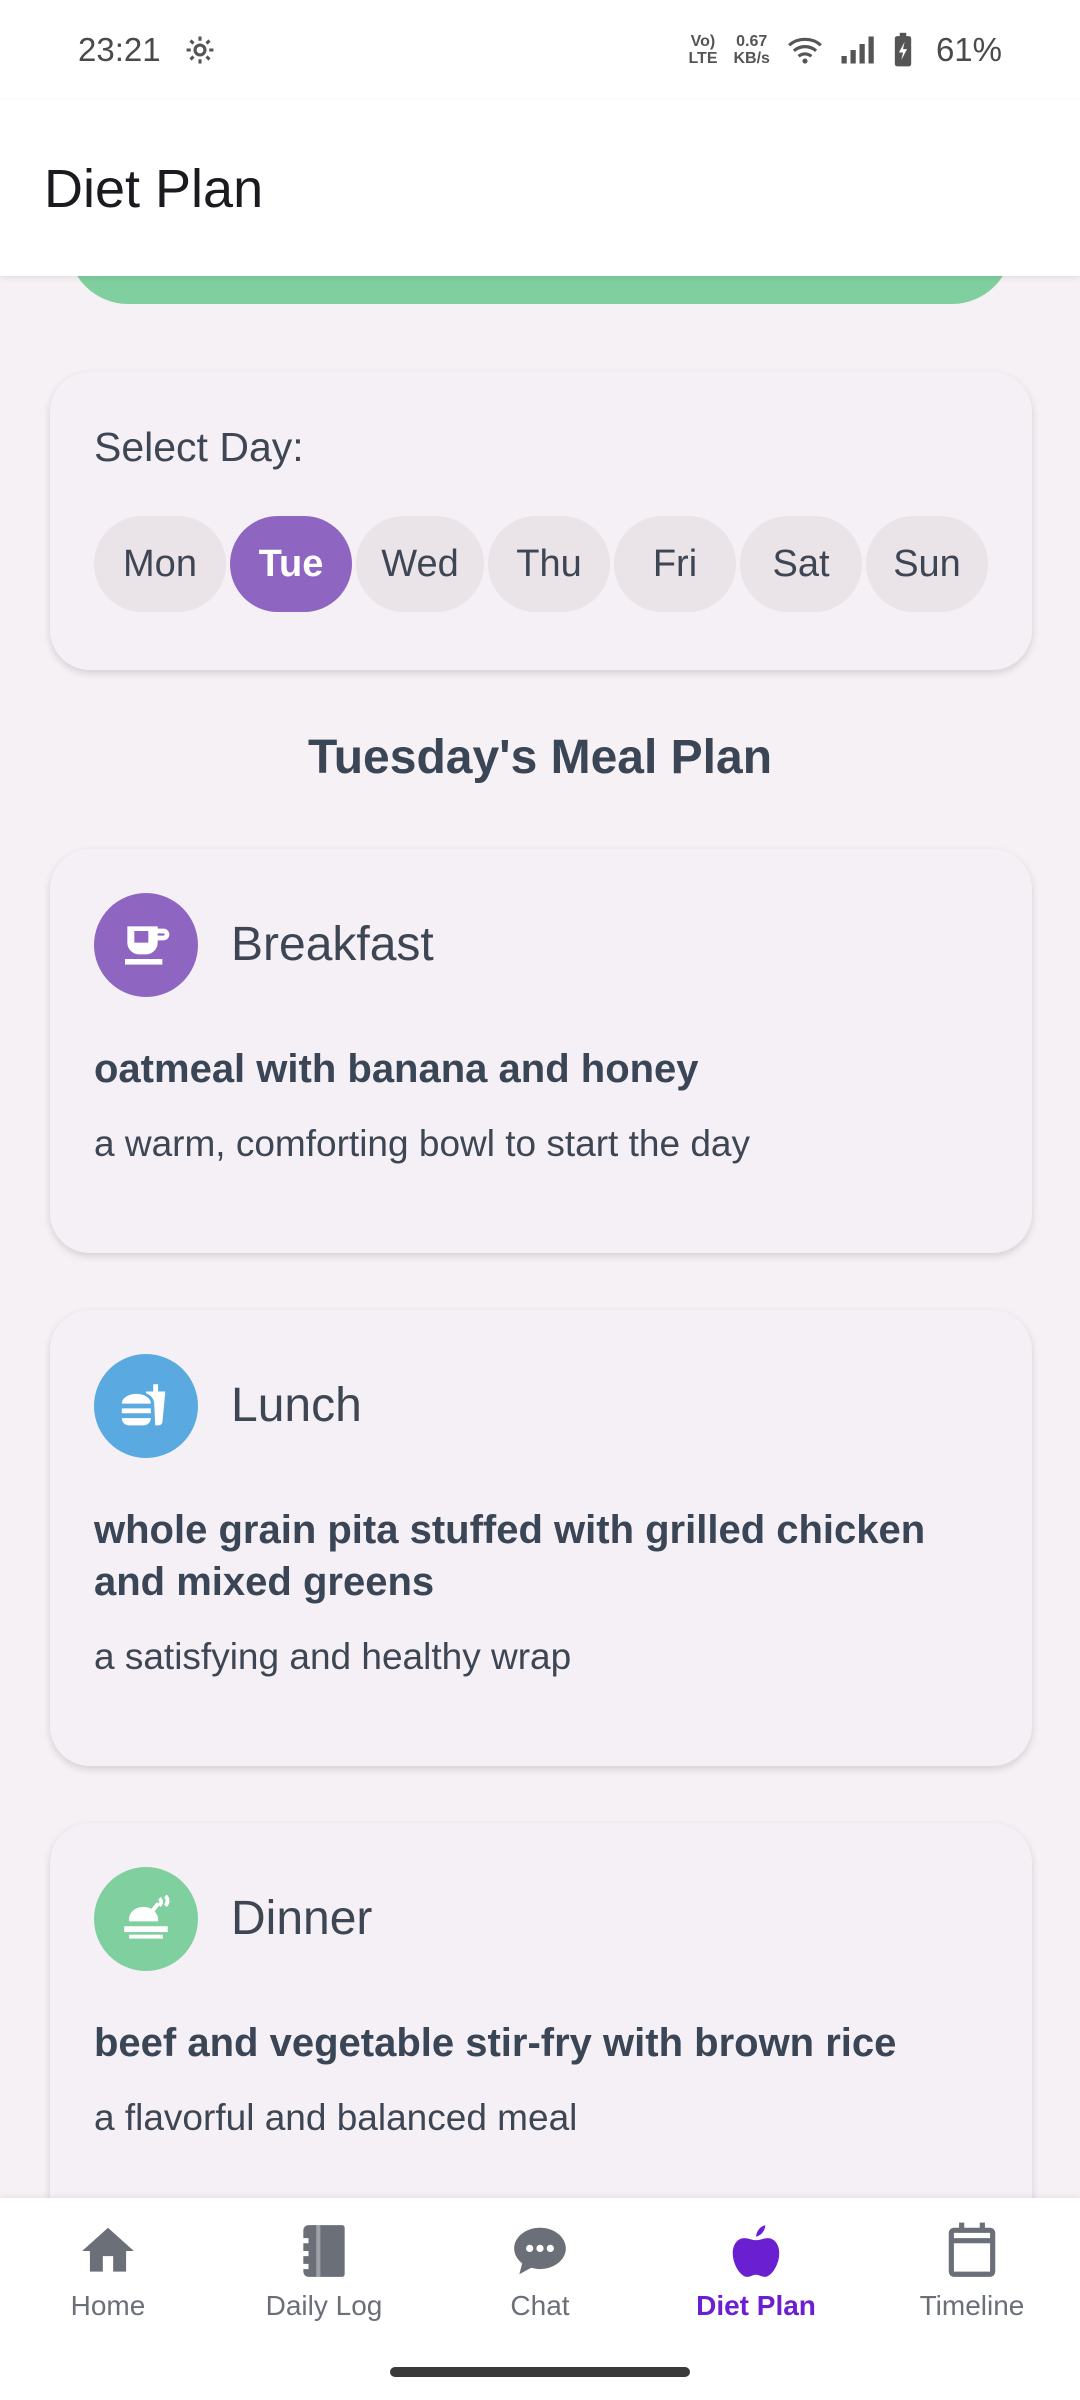 The height and width of the screenshot is (2400, 1080). Describe the element at coordinates (296, 1405) in the screenshot. I see `meal-name: Lunch` at that location.